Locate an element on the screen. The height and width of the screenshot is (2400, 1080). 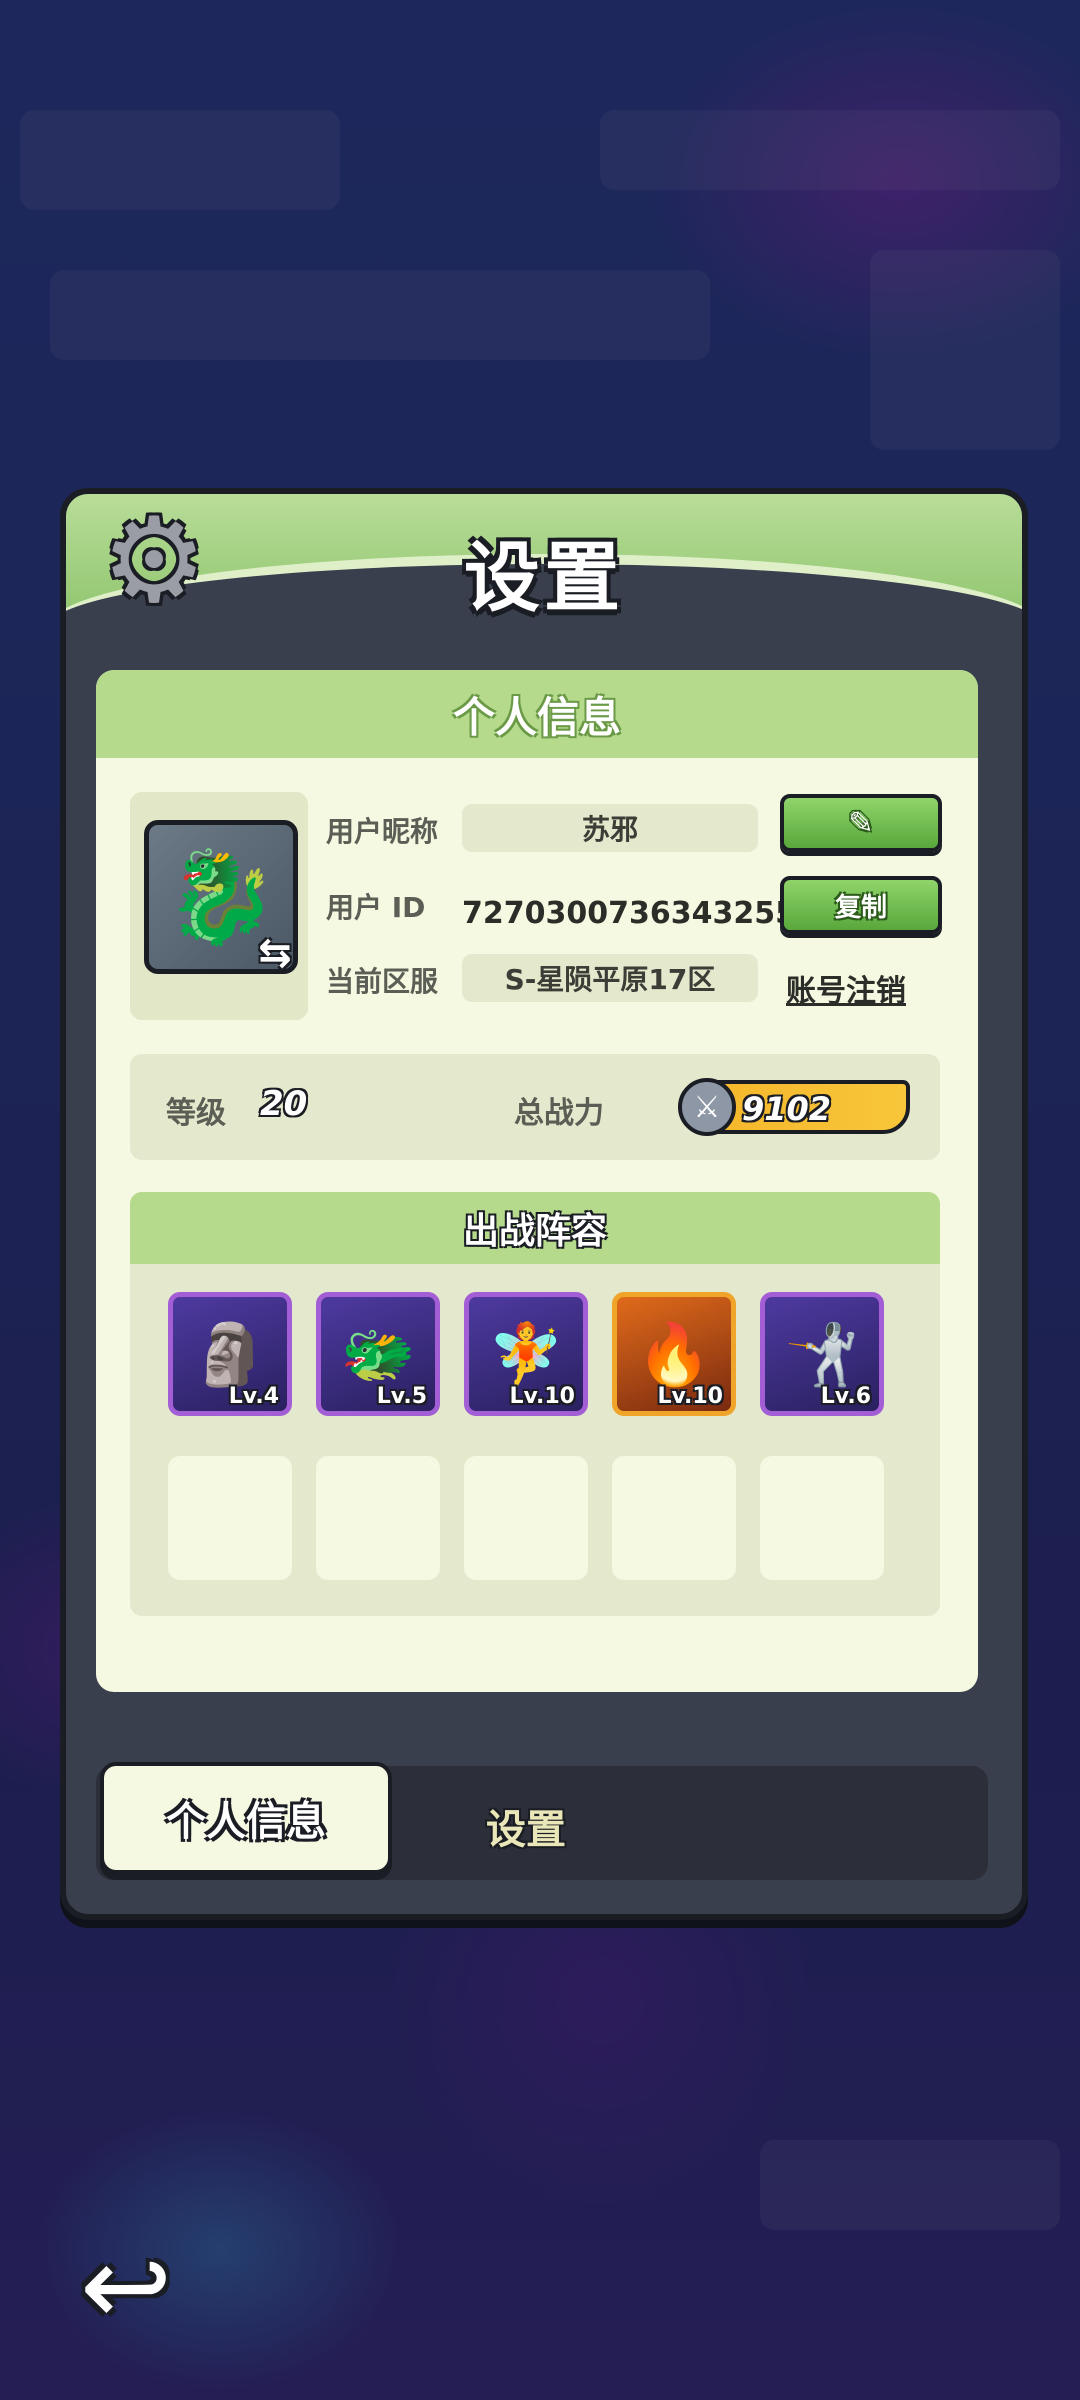
level-label: 等级 is located at coordinates (196, 1113).